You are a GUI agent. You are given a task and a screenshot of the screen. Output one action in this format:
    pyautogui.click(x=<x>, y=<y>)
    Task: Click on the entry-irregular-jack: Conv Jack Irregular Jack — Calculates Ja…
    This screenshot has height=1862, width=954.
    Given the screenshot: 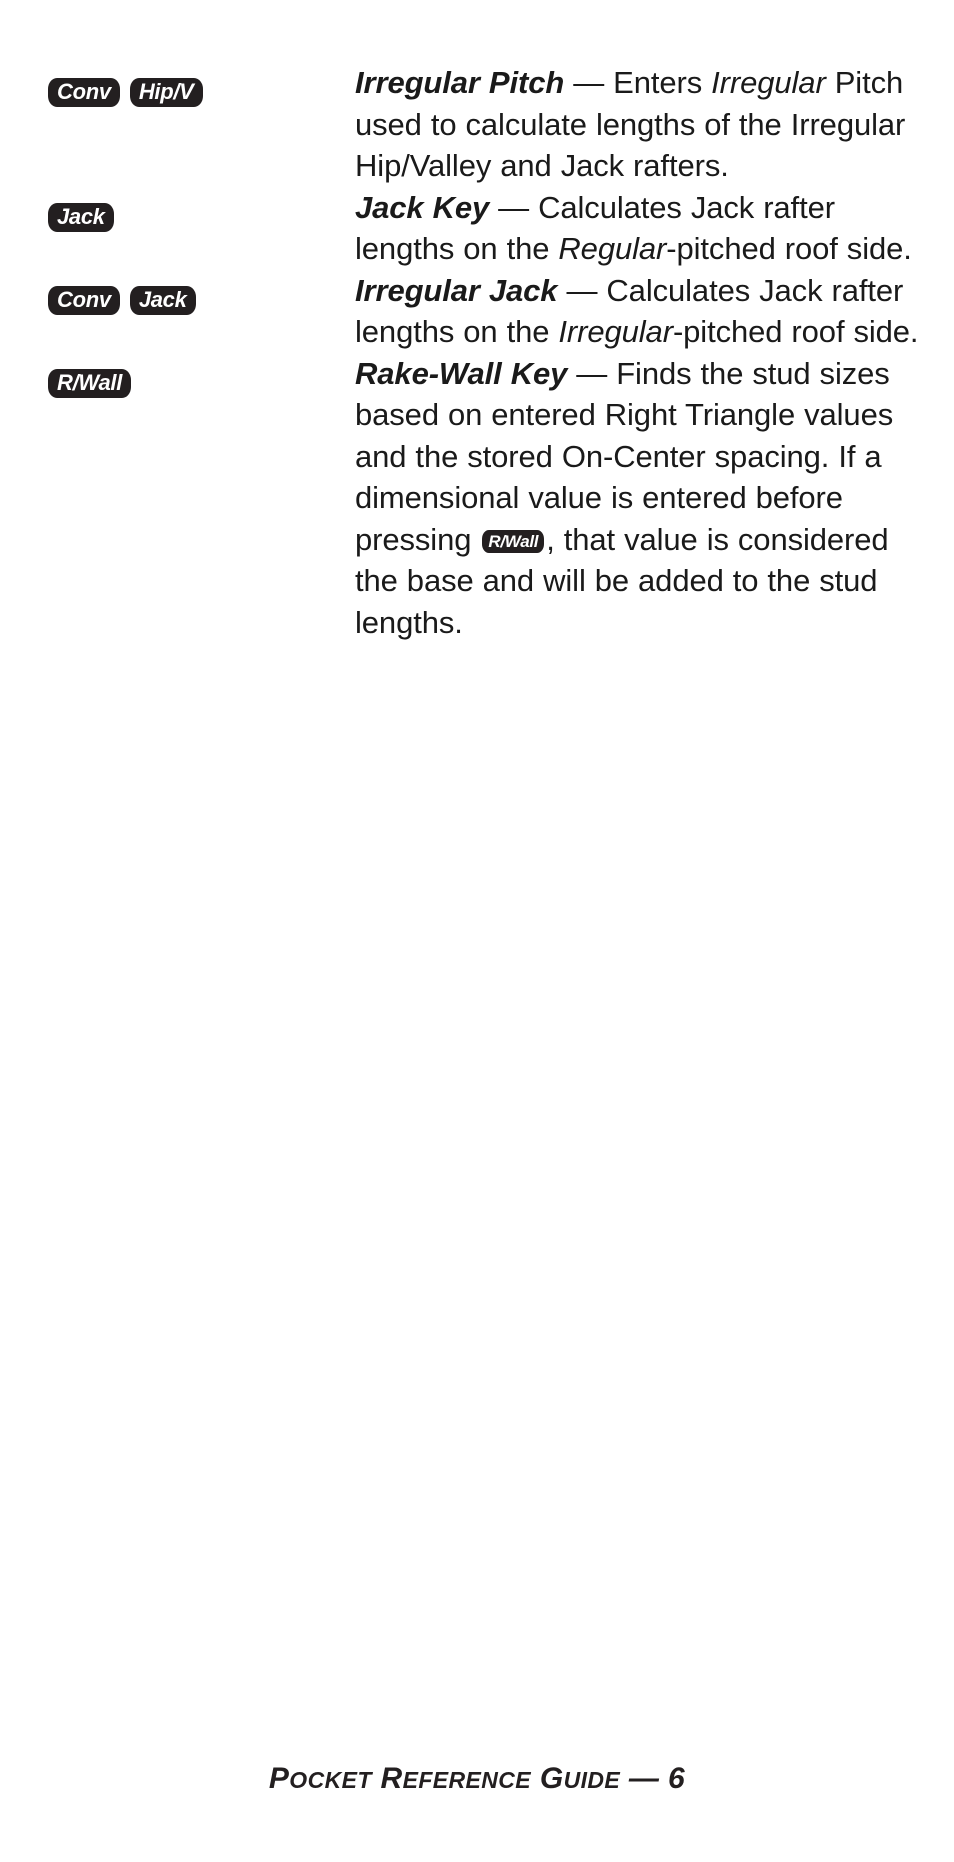 What is the action you would take?
    pyautogui.click(x=477, y=311)
    